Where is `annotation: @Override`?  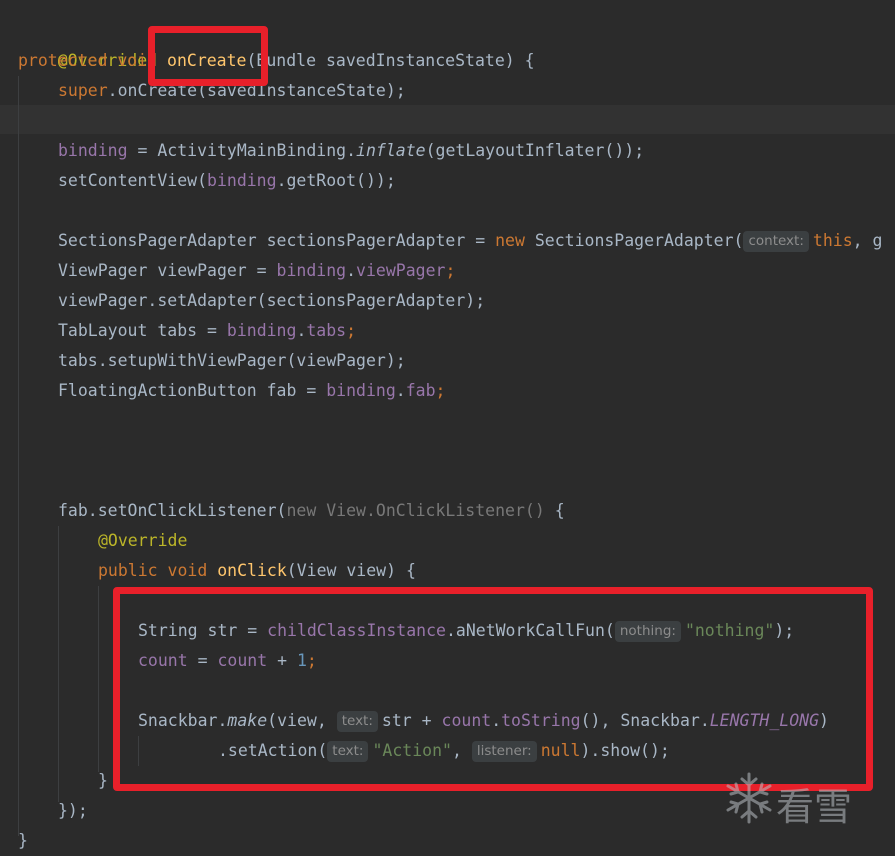
annotation: @Override is located at coordinates (143, 540).